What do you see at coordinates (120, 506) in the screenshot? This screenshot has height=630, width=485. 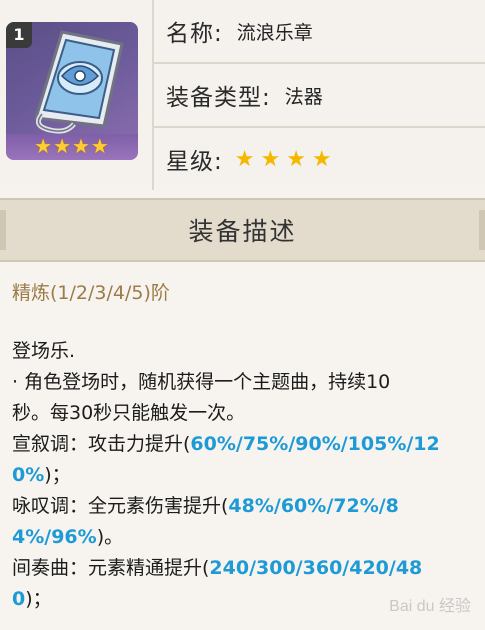 I see `aria-prefix: 咏叹调：全元素伤害提升(` at bounding box center [120, 506].